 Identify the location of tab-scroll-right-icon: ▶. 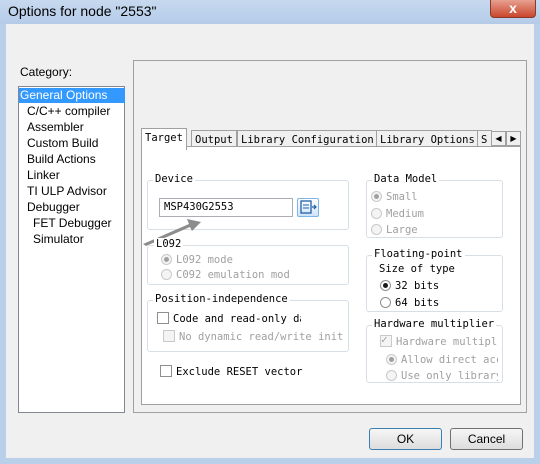
(513, 138).